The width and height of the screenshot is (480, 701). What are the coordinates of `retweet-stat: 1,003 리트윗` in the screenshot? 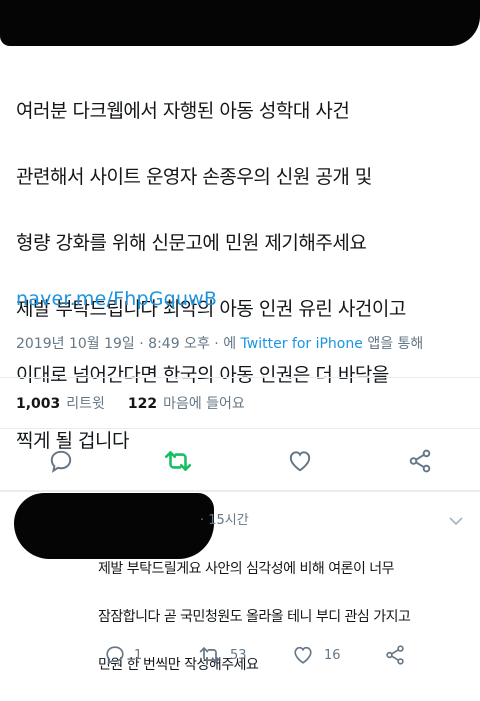 It's located at (60, 404).